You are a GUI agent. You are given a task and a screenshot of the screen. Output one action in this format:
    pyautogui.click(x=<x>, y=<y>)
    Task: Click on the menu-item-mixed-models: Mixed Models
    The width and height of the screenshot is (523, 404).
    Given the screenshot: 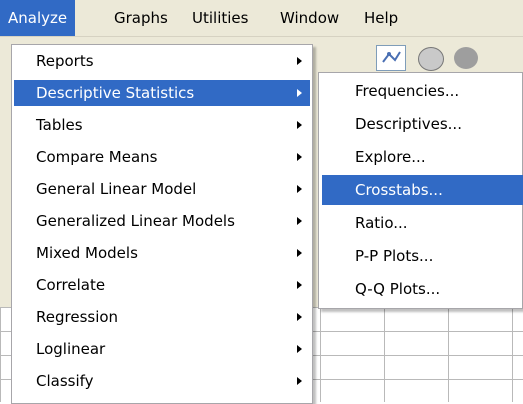 What is the action you would take?
    pyautogui.click(x=162, y=253)
    